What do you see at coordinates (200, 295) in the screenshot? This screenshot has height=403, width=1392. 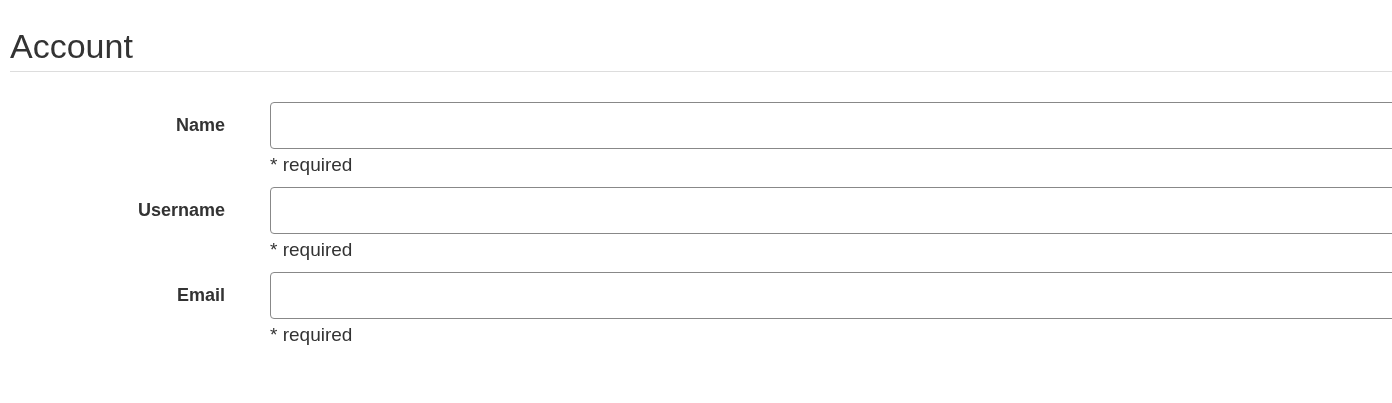 I see `field-label: Email` at bounding box center [200, 295].